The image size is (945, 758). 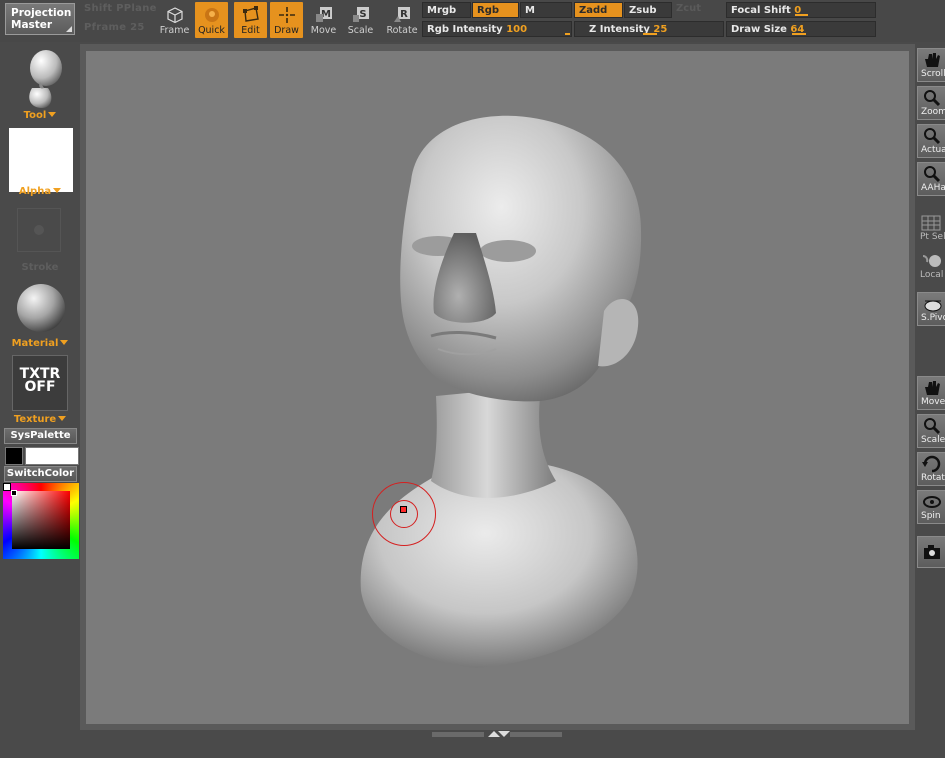 I want to click on move-view-button: Move, so click(x=931, y=393).